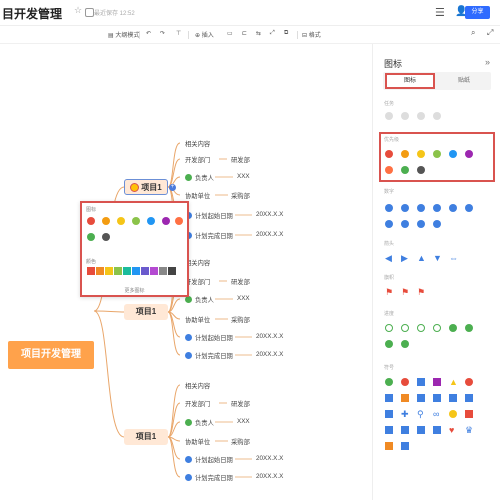 This screenshot has height=500, width=500. I want to click on image-icon: ⧉, so click(286, 33).